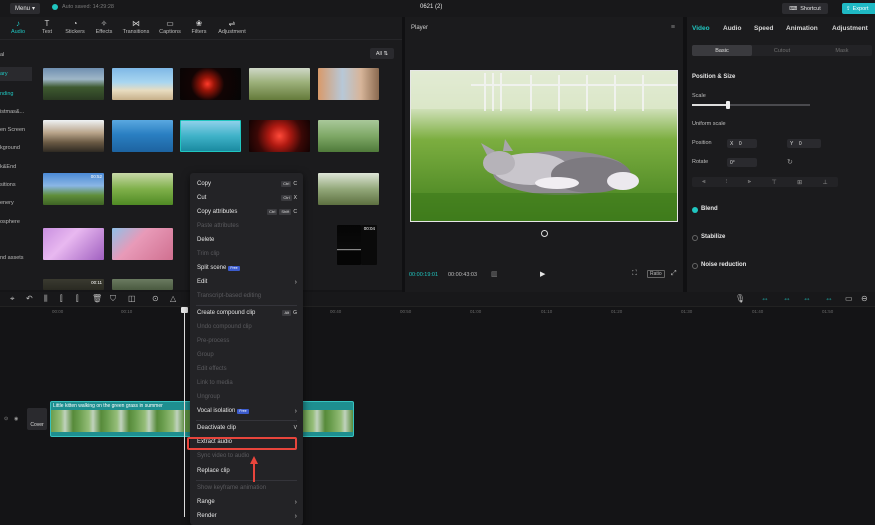  I want to click on shield-icon: ⛉, so click(113, 299).